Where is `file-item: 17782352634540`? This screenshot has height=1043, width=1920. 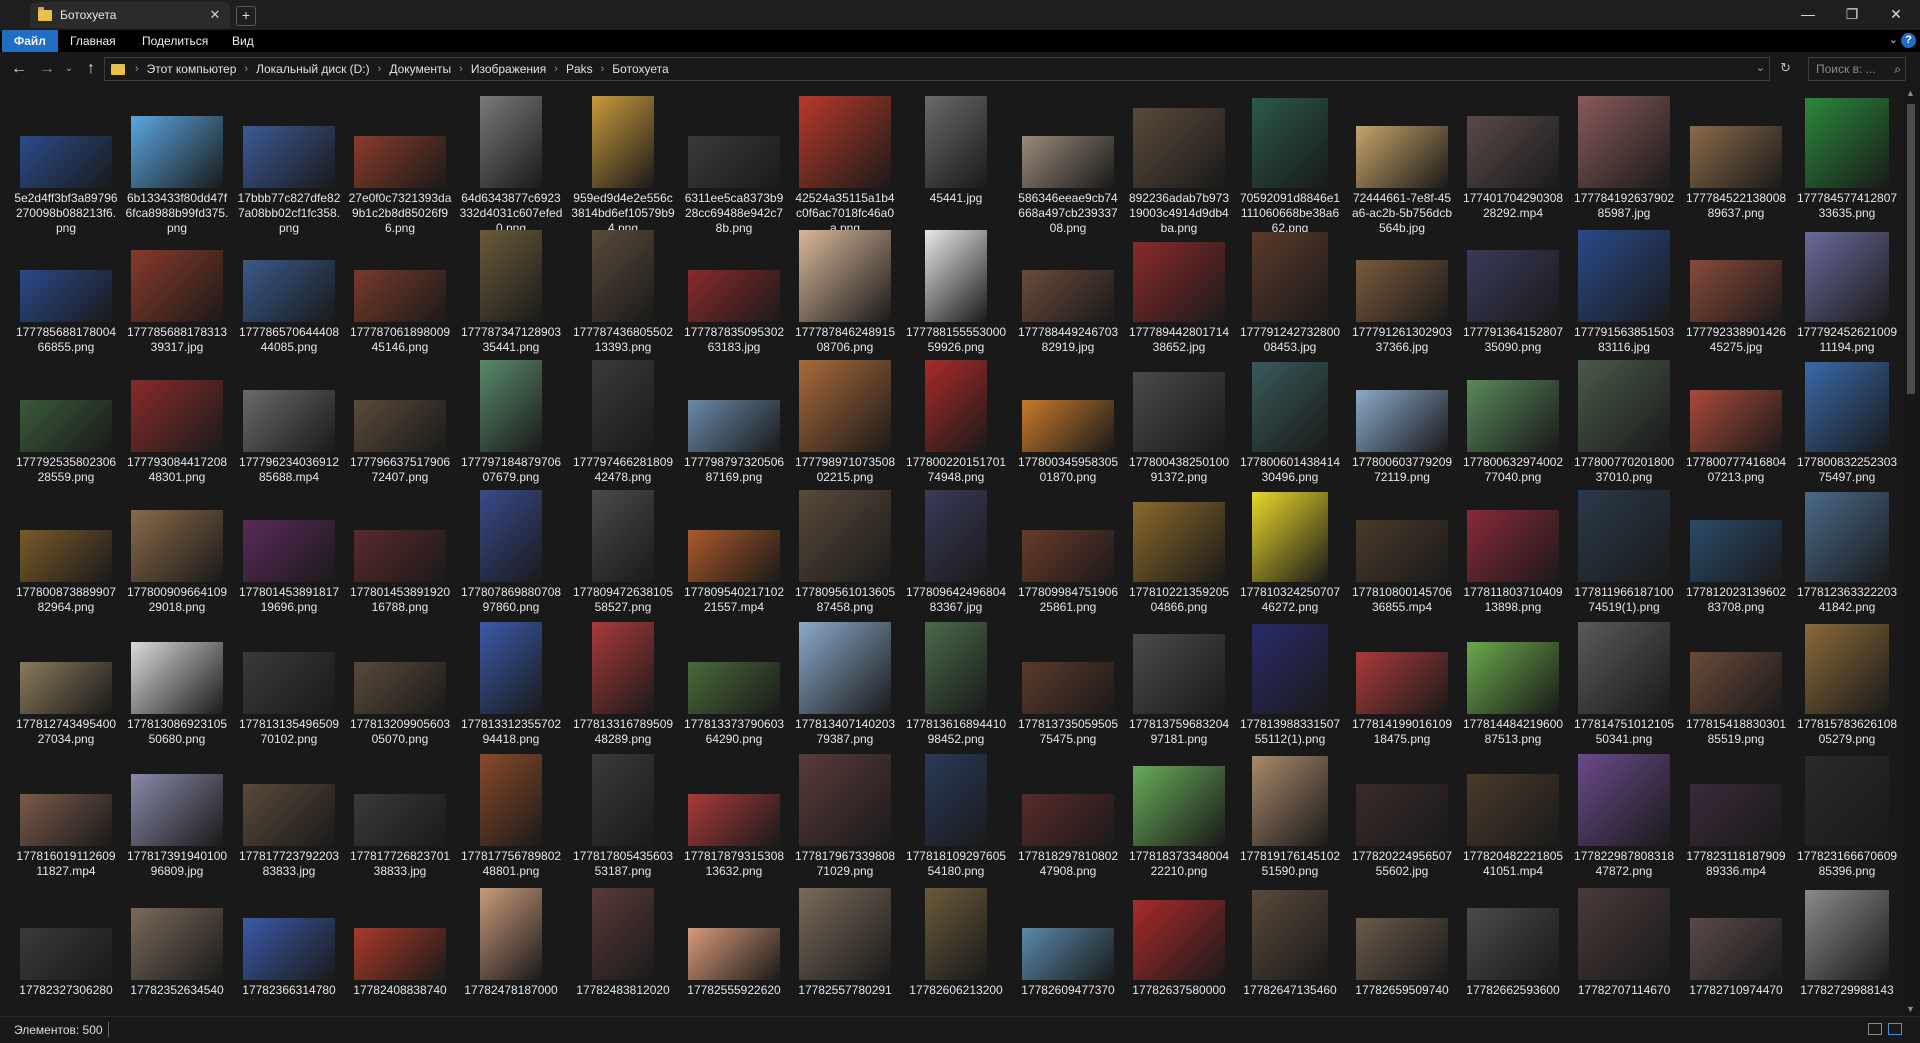 file-item: 17782352634540 is located at coordinates (177, 943).